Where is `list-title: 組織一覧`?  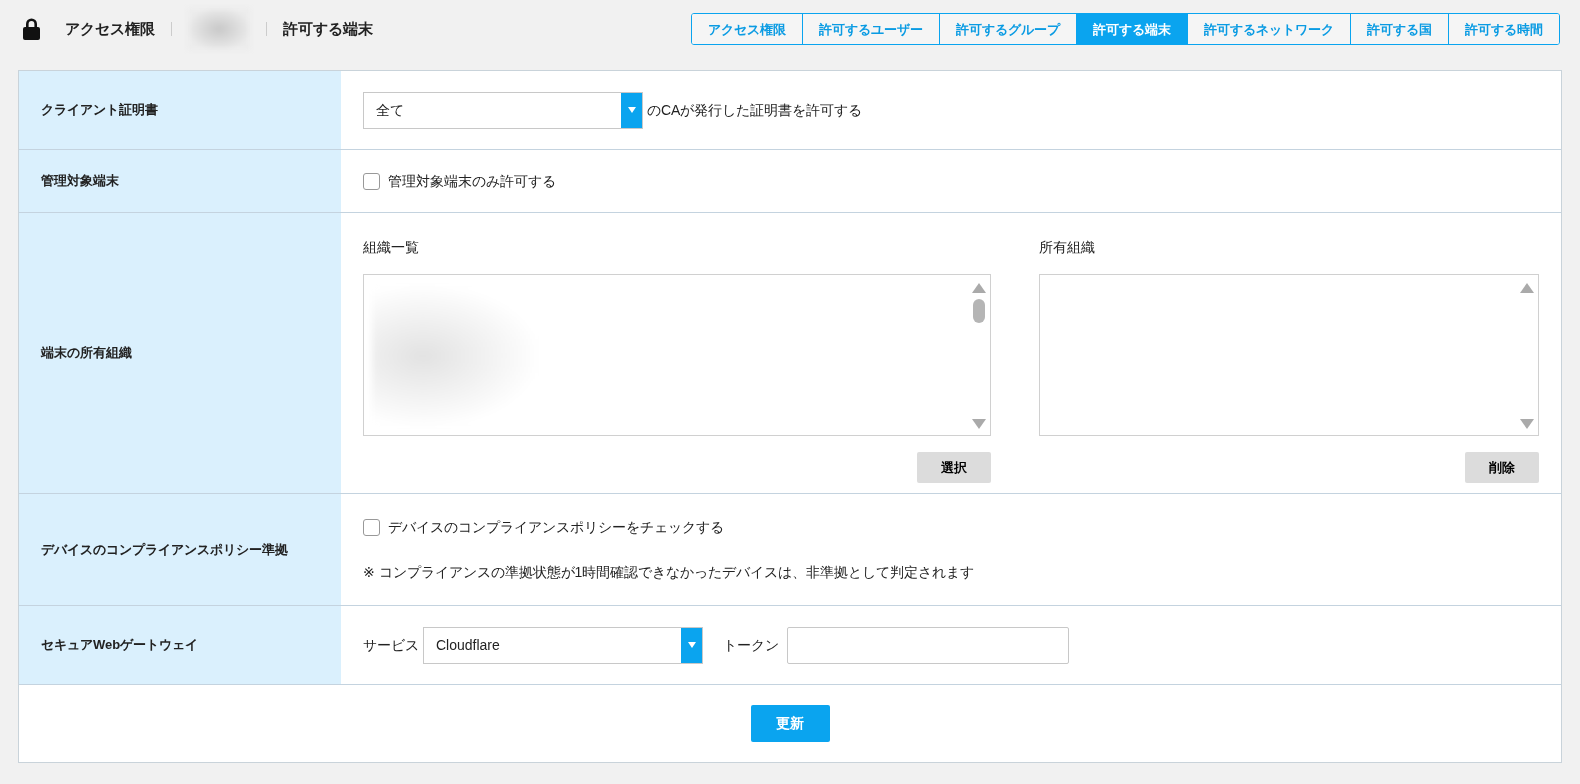 list-title: 組織一覧 is located at coordinates (391, 247).